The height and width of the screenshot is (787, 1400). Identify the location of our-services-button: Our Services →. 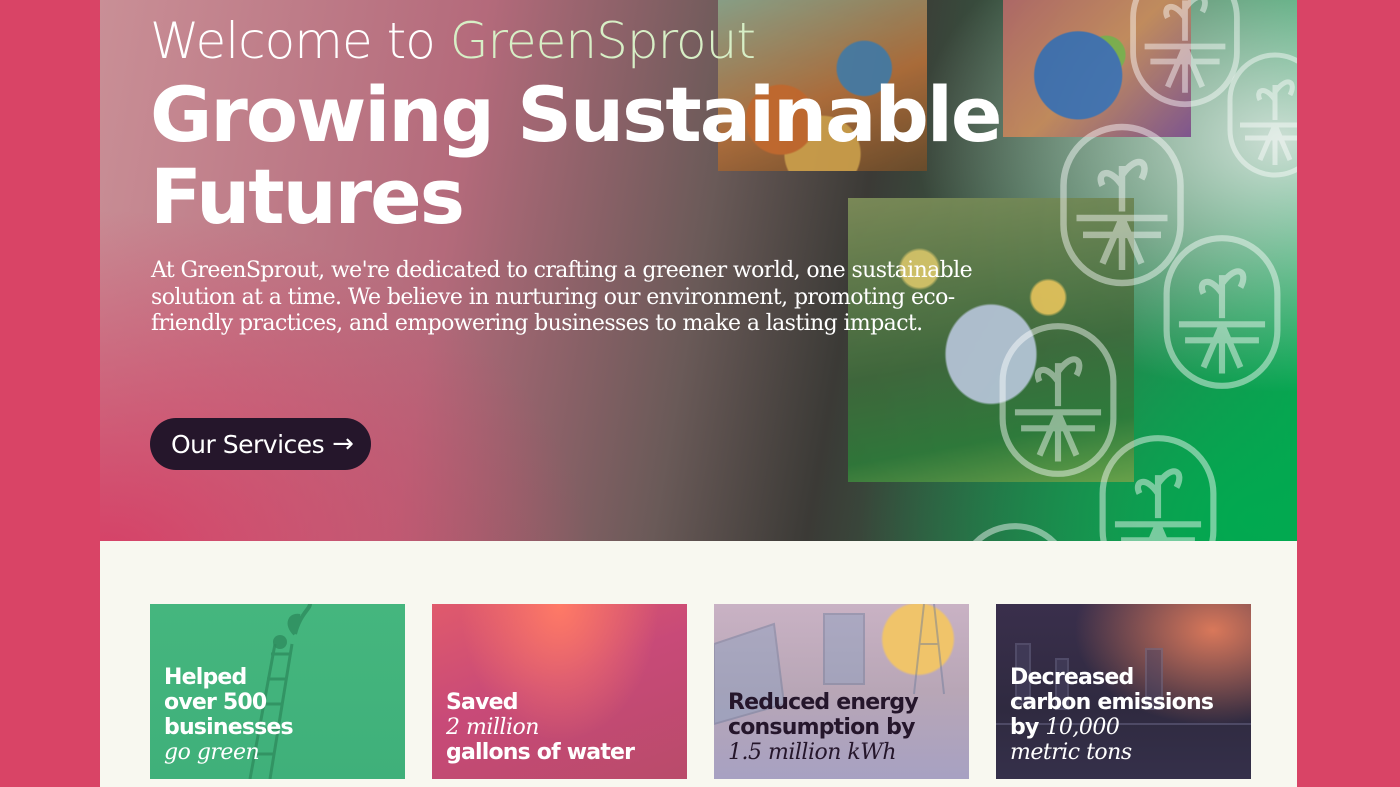
(261, 444).